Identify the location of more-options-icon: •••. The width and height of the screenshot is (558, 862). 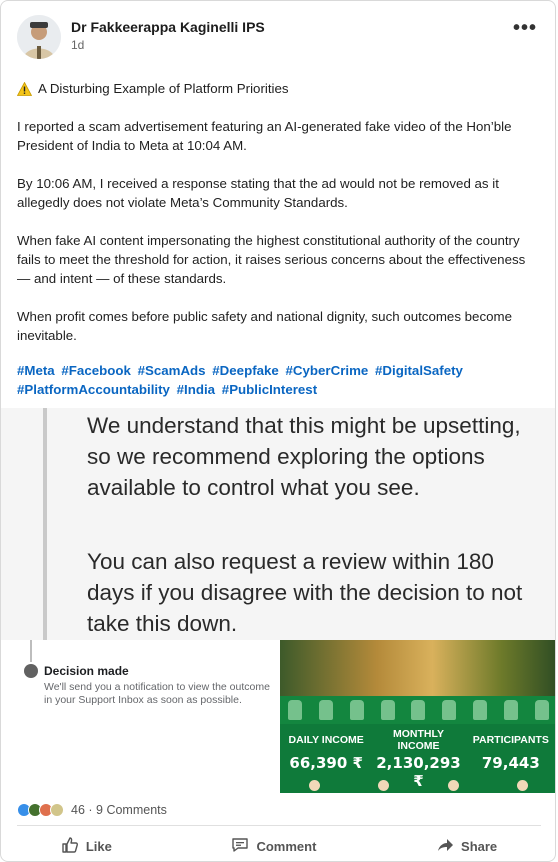
(525, 28).